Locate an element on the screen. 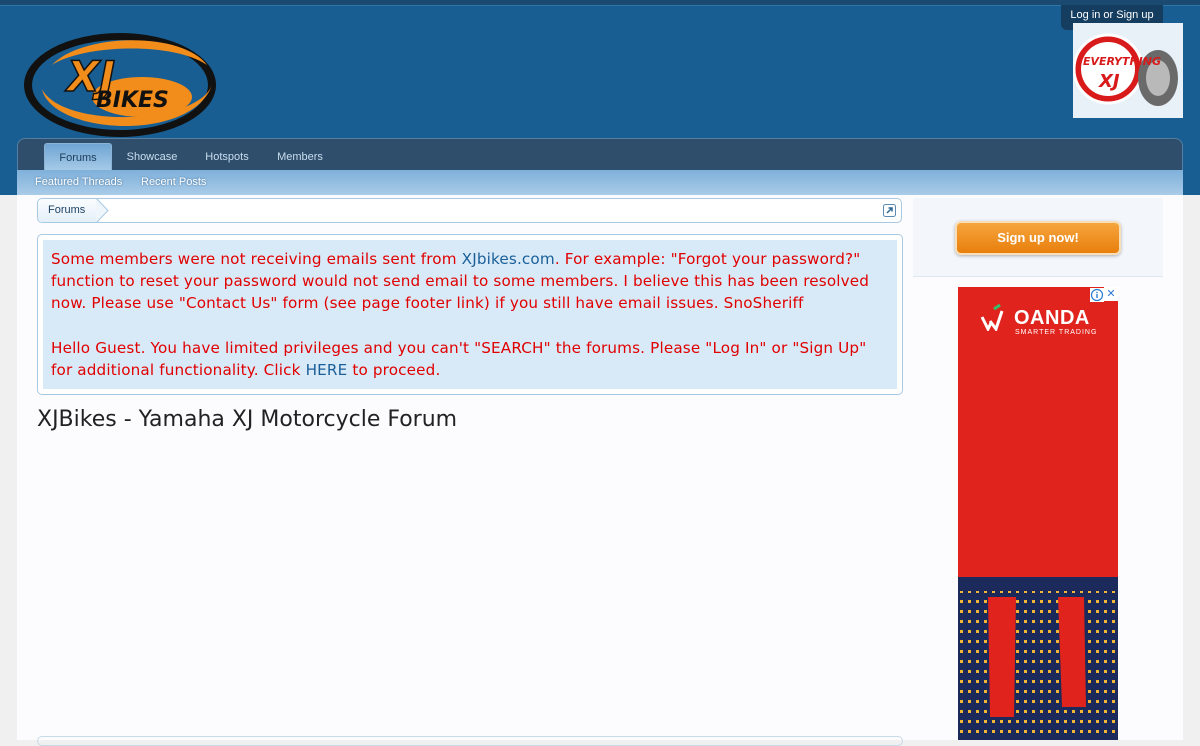 The image size is (1200, 746). jump-to-page-icon is located at coordinates (889, 210).